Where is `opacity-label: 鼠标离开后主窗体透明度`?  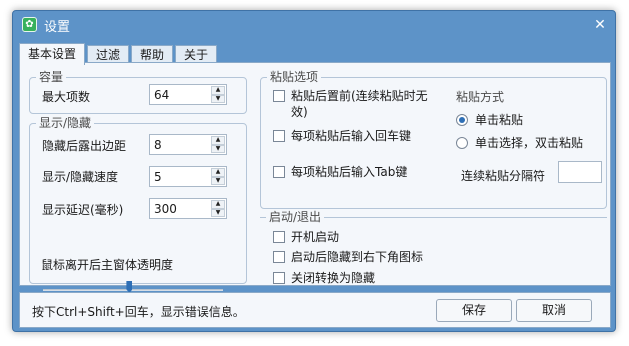 opacity-label: 鼠标离开后主窗体透明度 is located at coordinates (107, 265).